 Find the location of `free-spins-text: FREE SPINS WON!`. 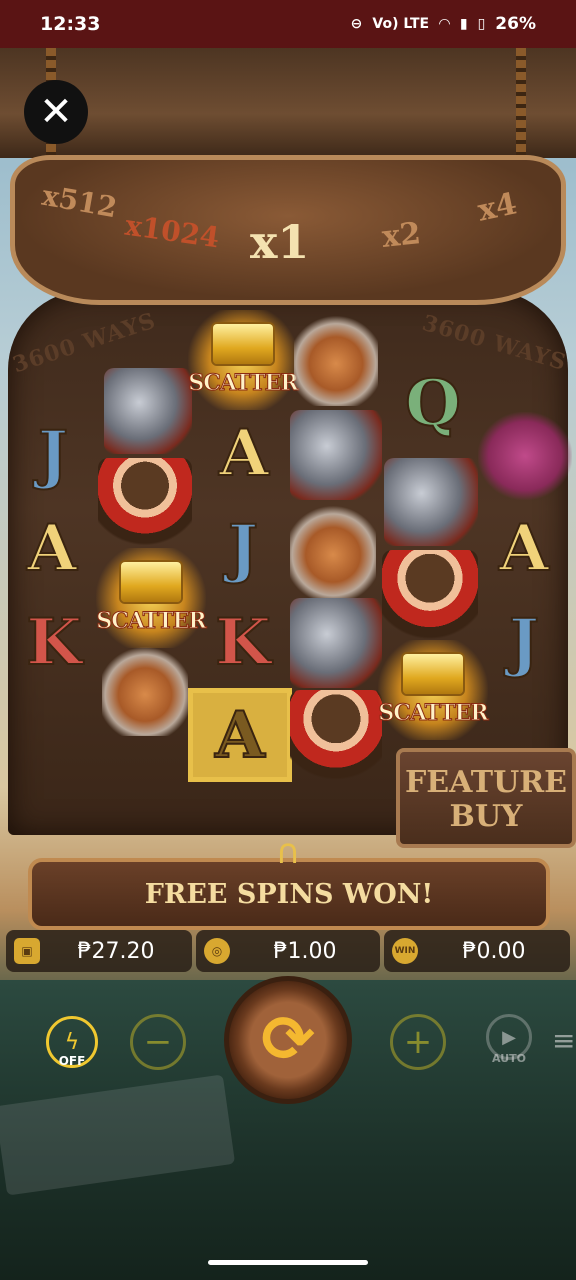

free-spins-text: FREE SPINS WON! is located at coordinates (289, 894).